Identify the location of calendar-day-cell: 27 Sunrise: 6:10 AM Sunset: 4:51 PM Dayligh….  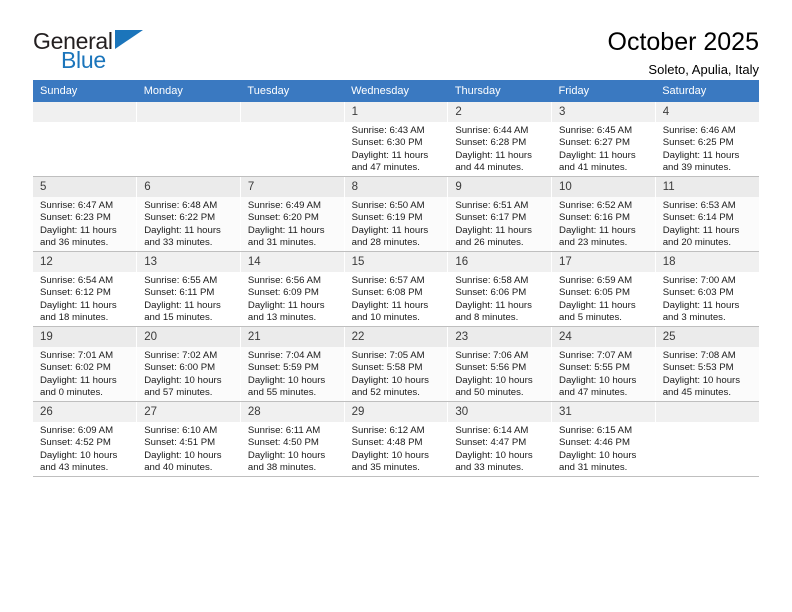
(188, 439).